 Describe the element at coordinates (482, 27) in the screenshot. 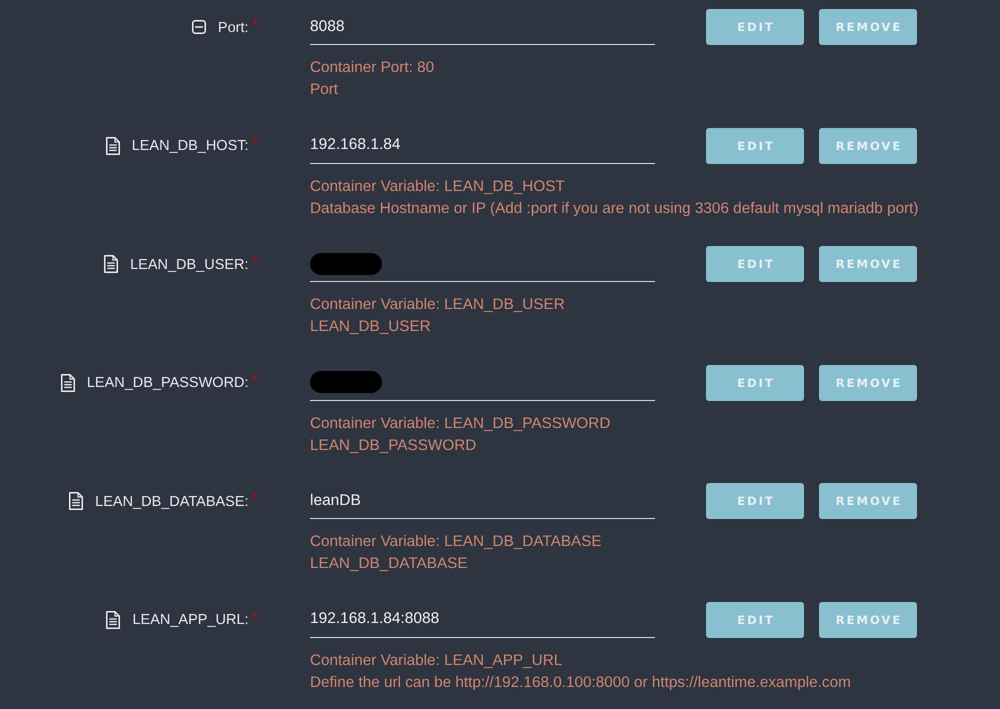

I see `input-field: 8088` at that location.